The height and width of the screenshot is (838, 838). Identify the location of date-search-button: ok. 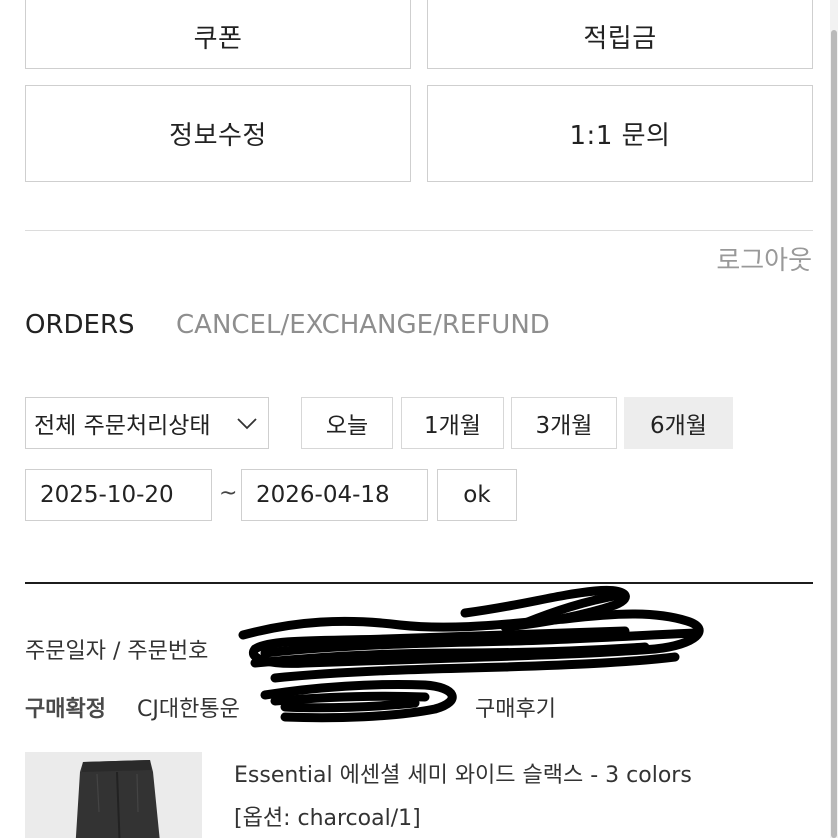
(477, 495).